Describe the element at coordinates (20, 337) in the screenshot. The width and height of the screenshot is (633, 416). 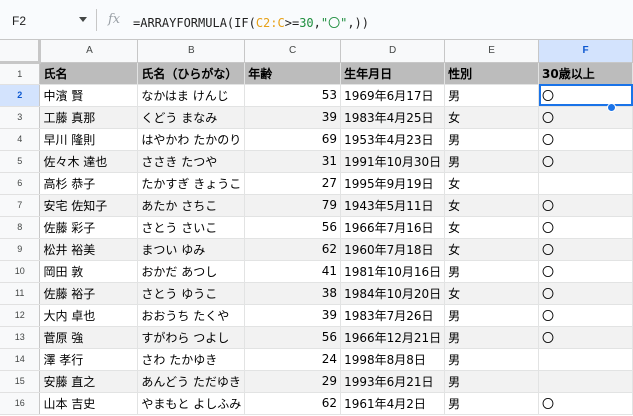
I see `row-header: 13` at that location.